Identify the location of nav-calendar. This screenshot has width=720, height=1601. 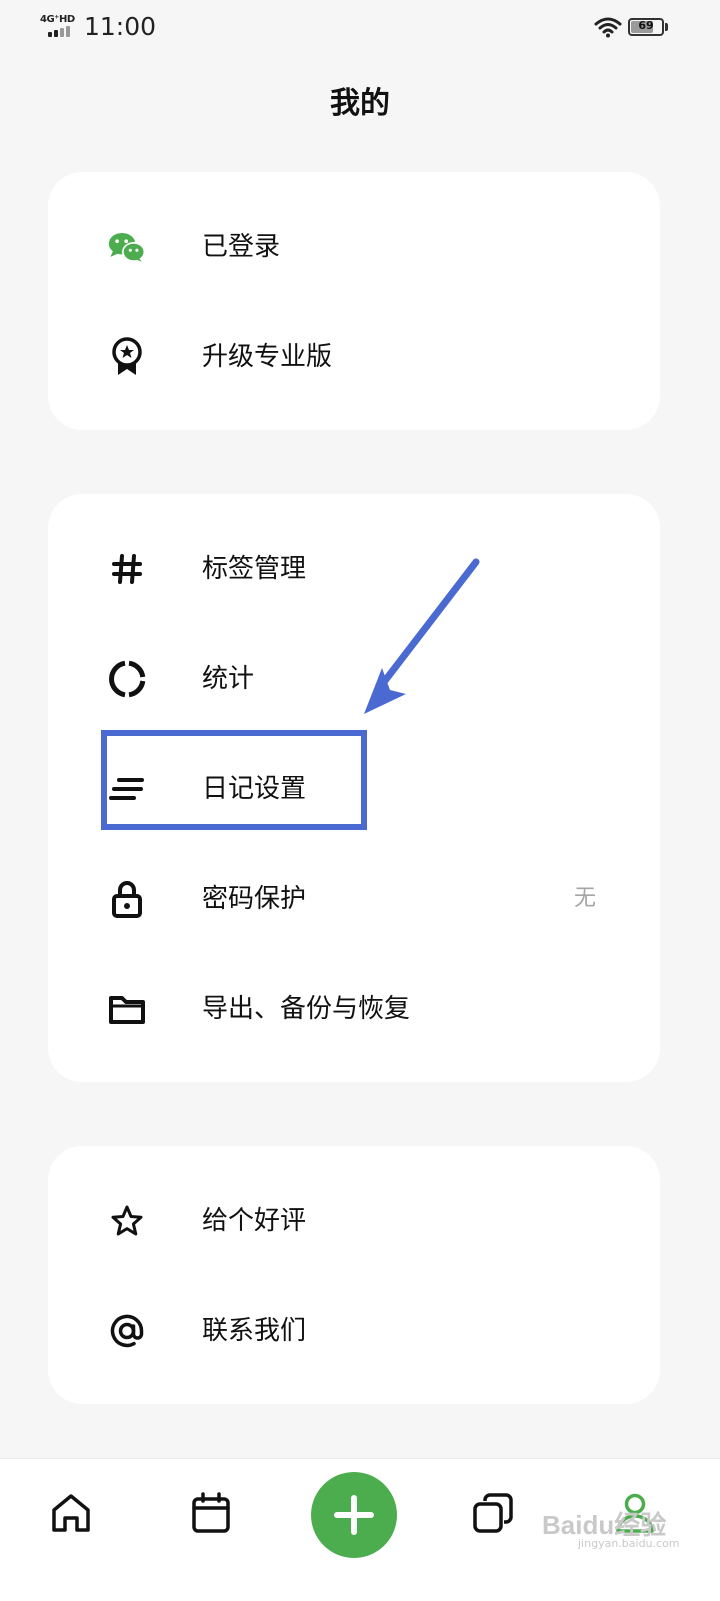
(211, 1513).